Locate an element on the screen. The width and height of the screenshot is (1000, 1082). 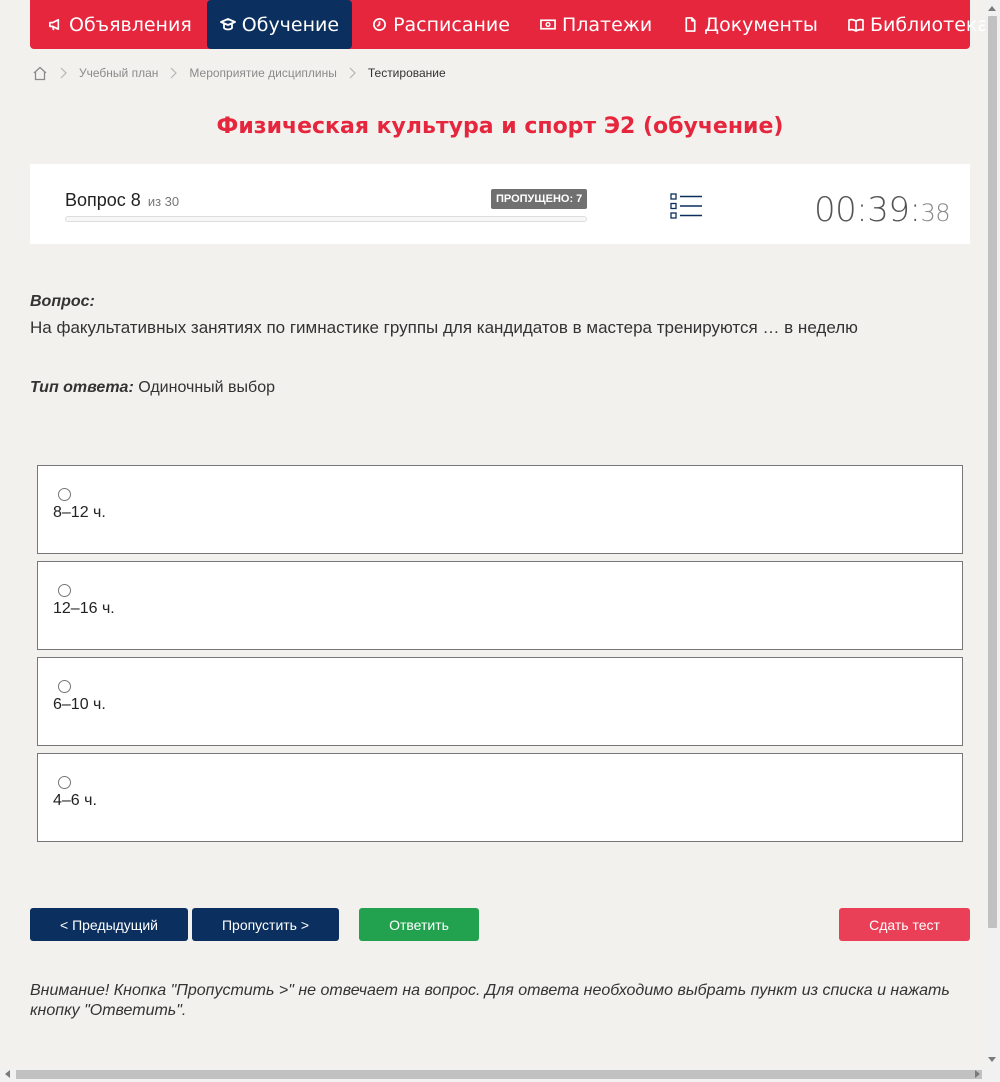
document-icon is located at coordinates (690, 25).